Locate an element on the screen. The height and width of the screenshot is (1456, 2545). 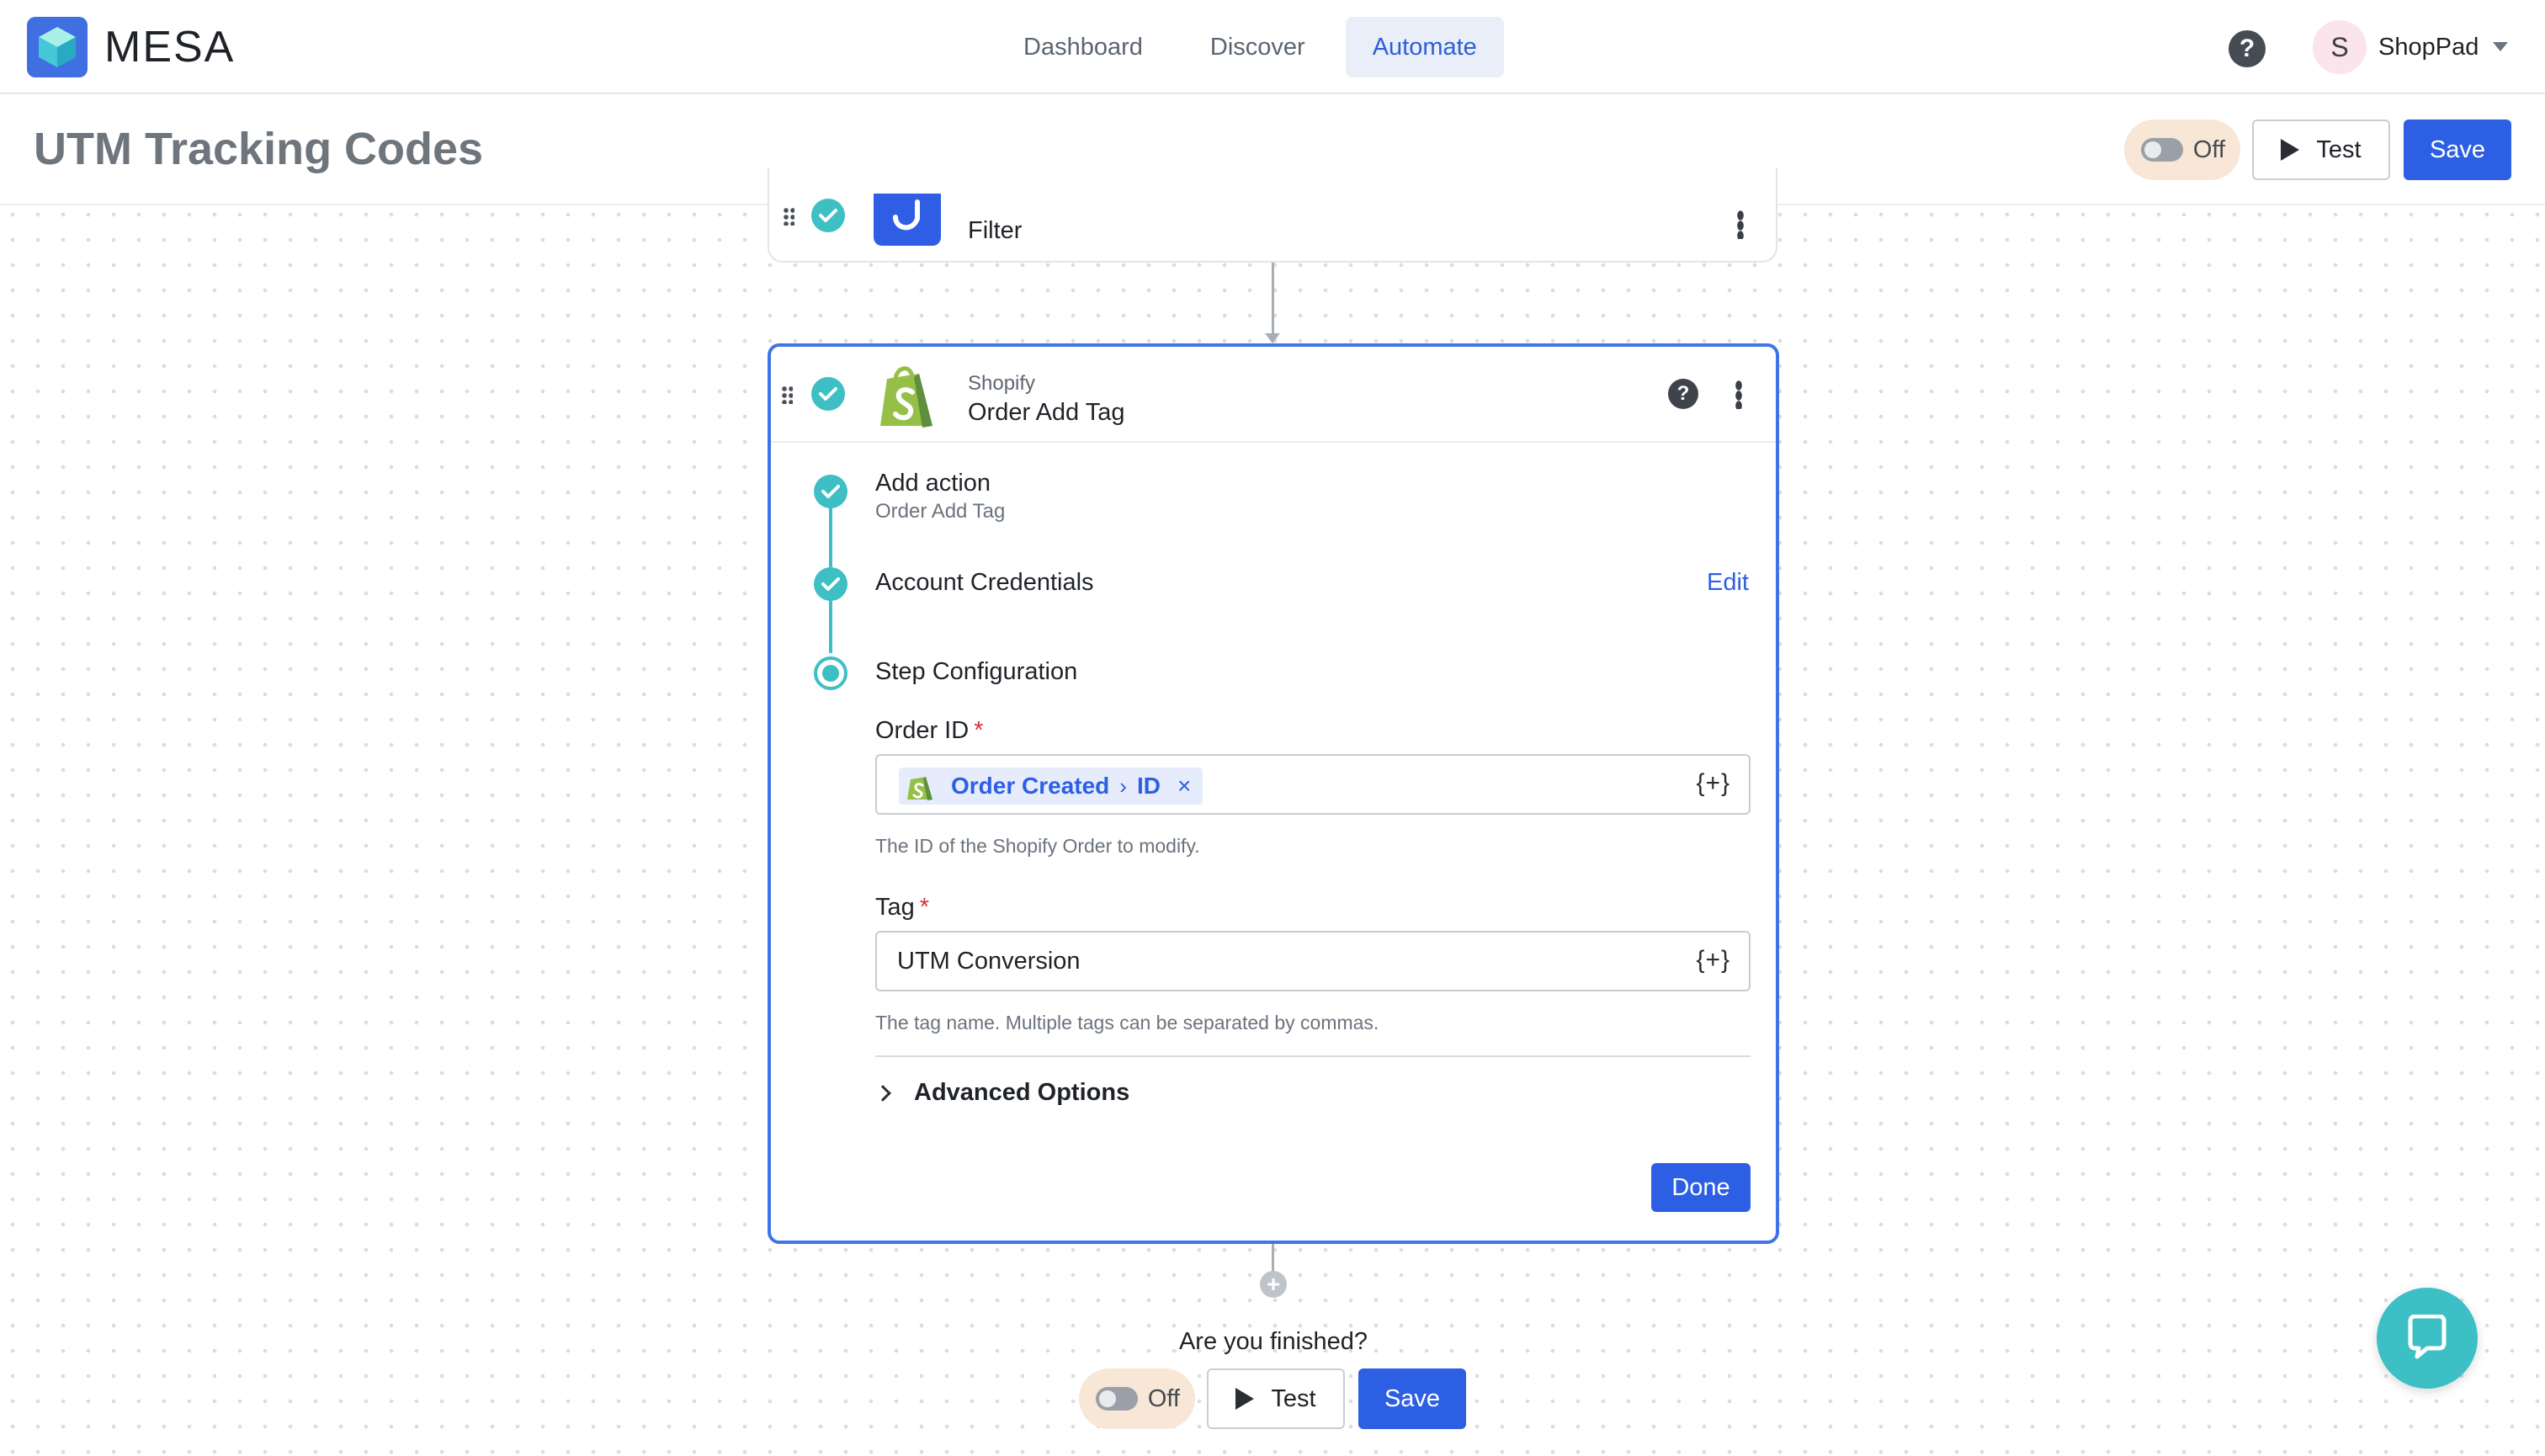
avatar: S is located at coordinates (2340, 47).